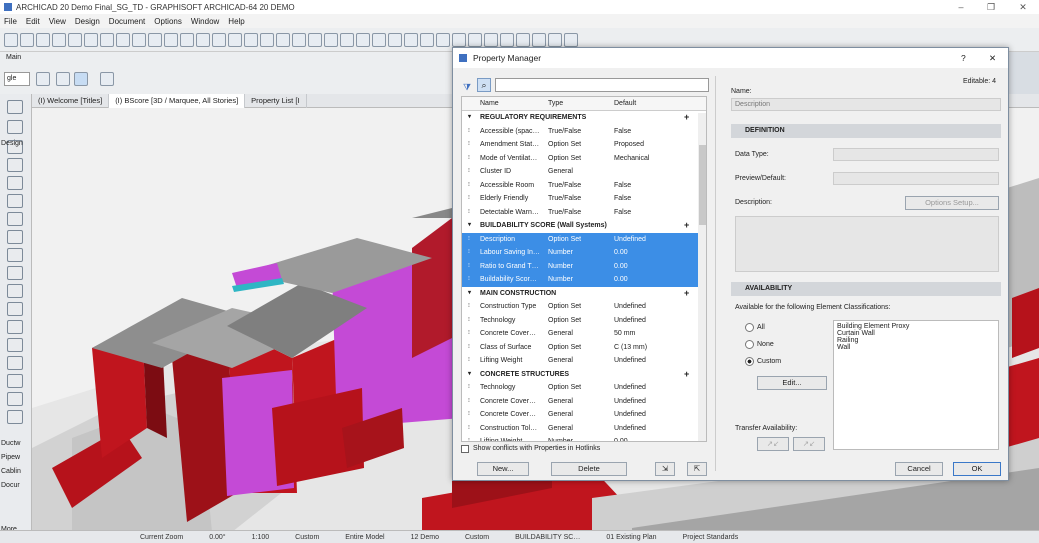 The image size is (1039, 543). I want to click on property-row: ⁝ Accessible (spac… True/False False, so click(584, 132).